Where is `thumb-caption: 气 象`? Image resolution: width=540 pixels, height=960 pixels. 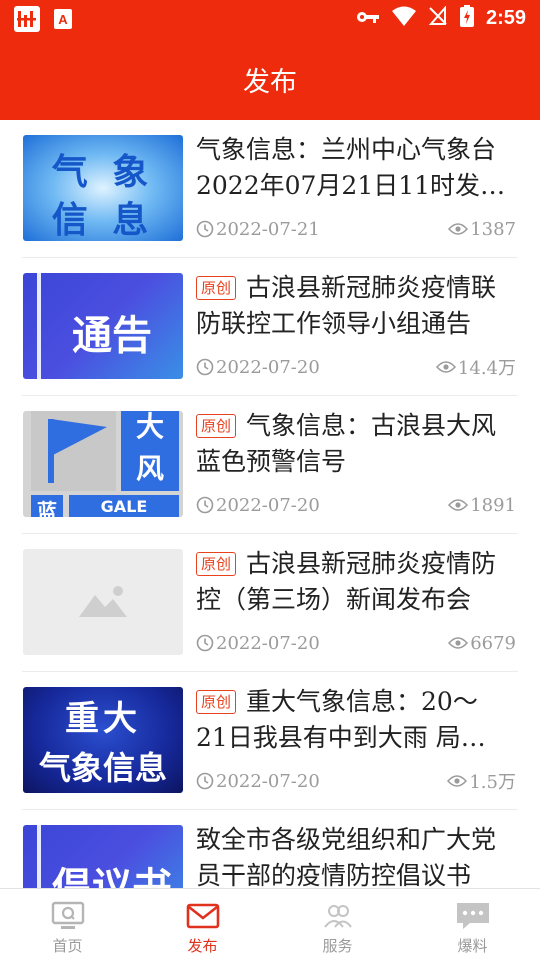
thumb-caption: 气 象 is located at coordinates (103, 172).